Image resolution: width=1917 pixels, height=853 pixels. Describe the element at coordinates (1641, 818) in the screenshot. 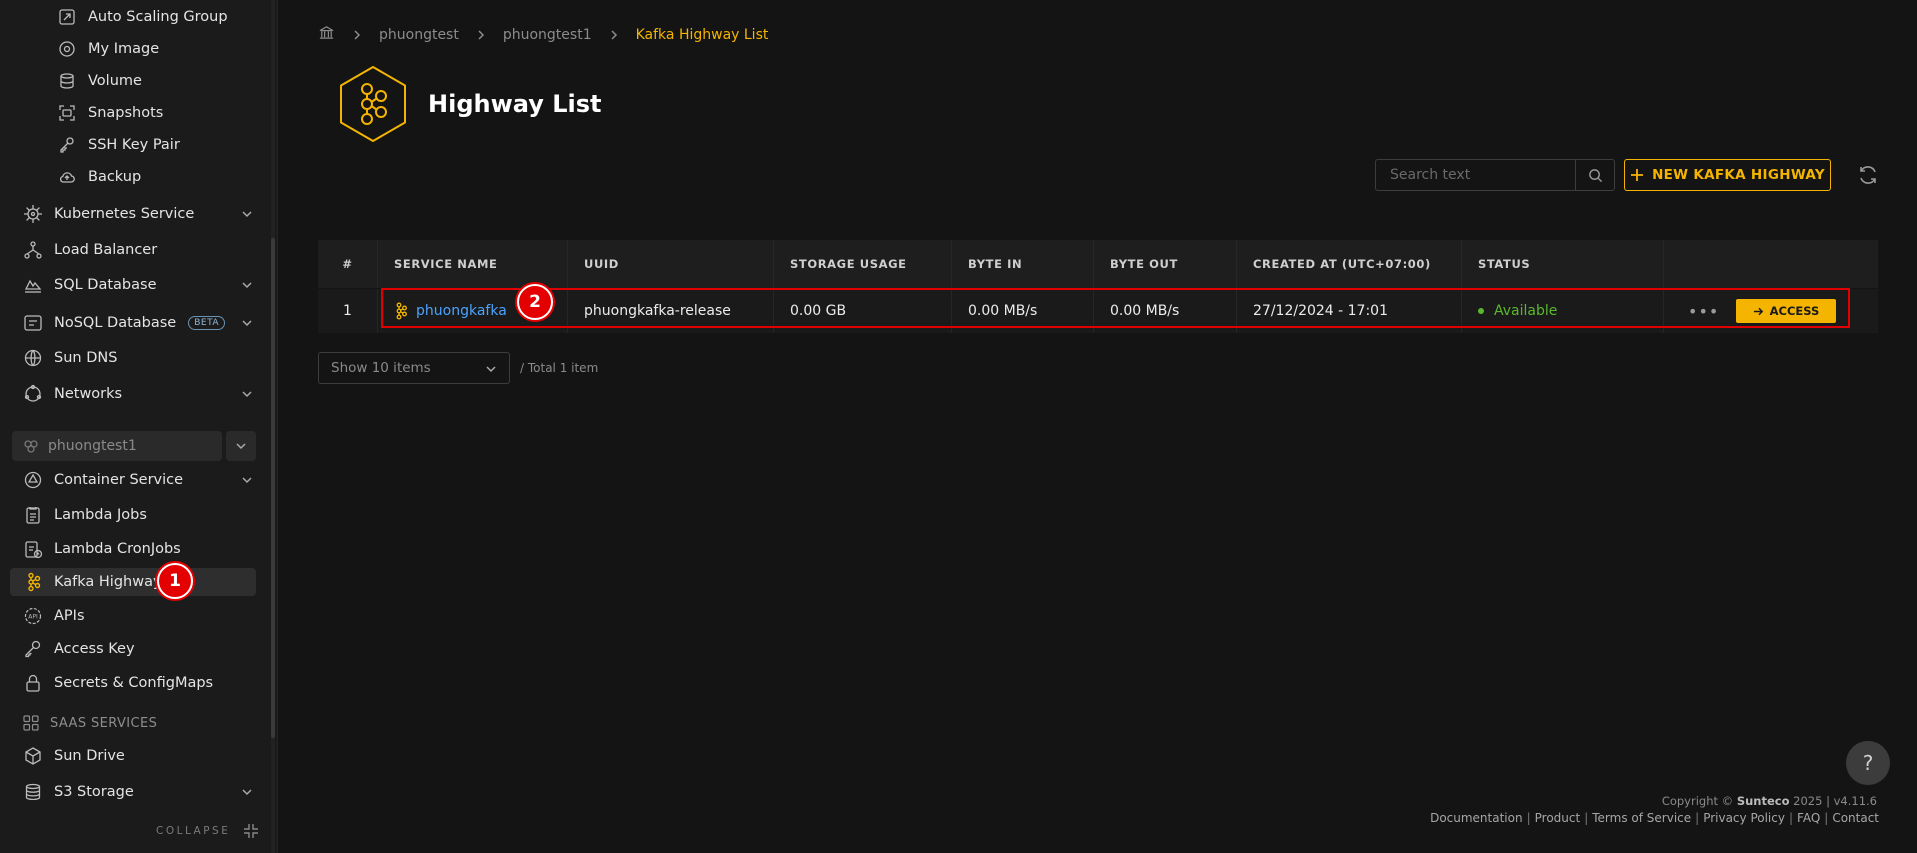

I see `footer-link-terms: Terms of Service` at that location.